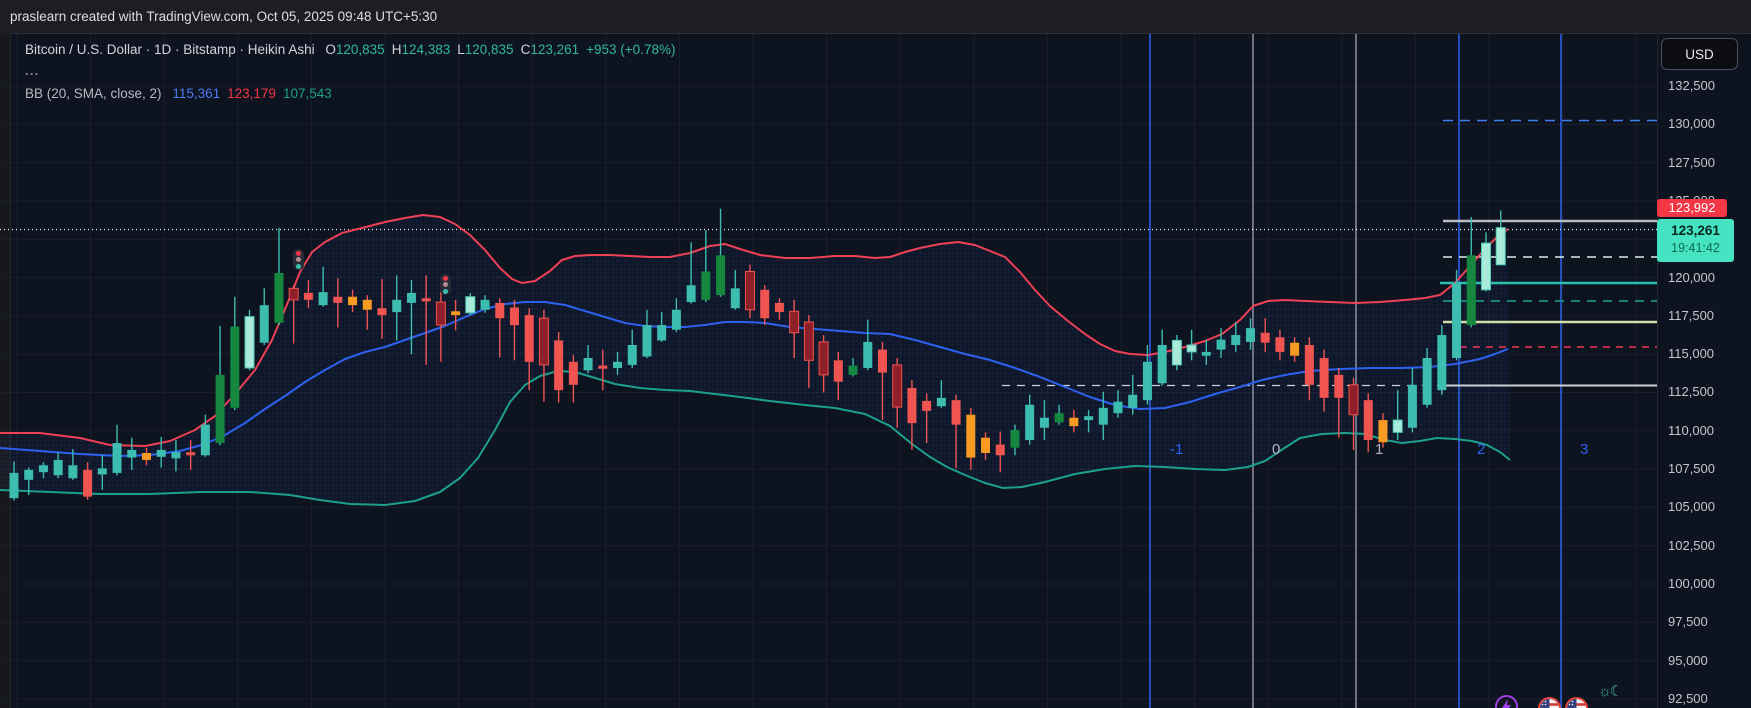  I want to click on ohlc-label: O, so click(330, 49).